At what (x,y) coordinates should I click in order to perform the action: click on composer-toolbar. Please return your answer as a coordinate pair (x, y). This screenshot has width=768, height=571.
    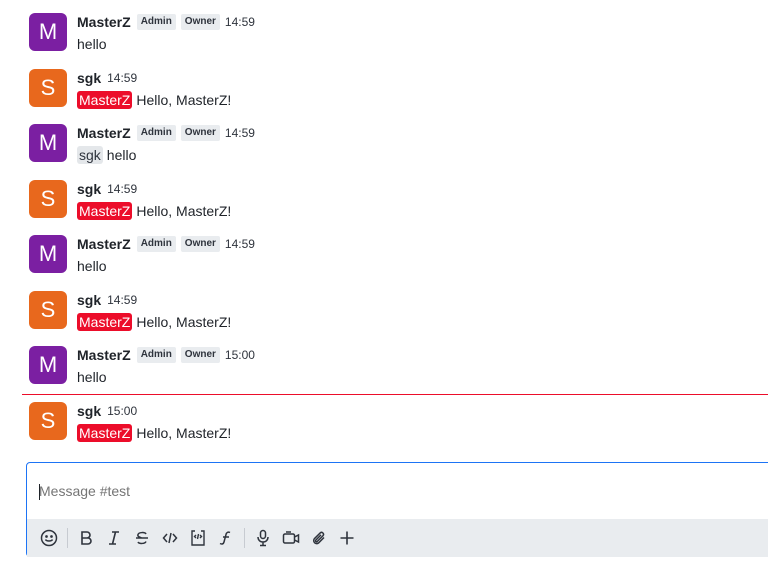
    Looking at the image, I should click on (397, 538).